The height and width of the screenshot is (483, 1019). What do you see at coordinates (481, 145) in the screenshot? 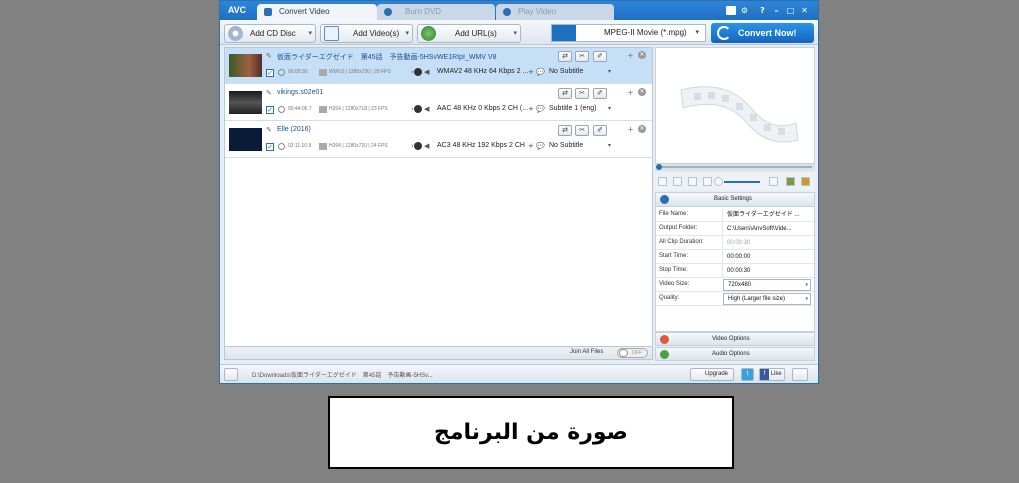
I see `audio-track-select: AC3 48 KHz 192 Kbps 2 CH` at bounding box center [481, 145].